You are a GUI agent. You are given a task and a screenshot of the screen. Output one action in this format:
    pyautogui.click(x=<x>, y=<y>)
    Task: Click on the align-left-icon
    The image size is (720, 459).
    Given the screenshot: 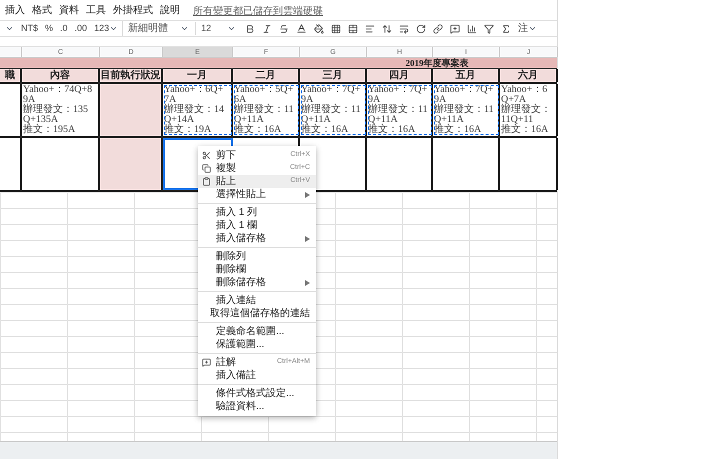 What is the action you would take?
    pyautogui.click(x=370, y=29)
    